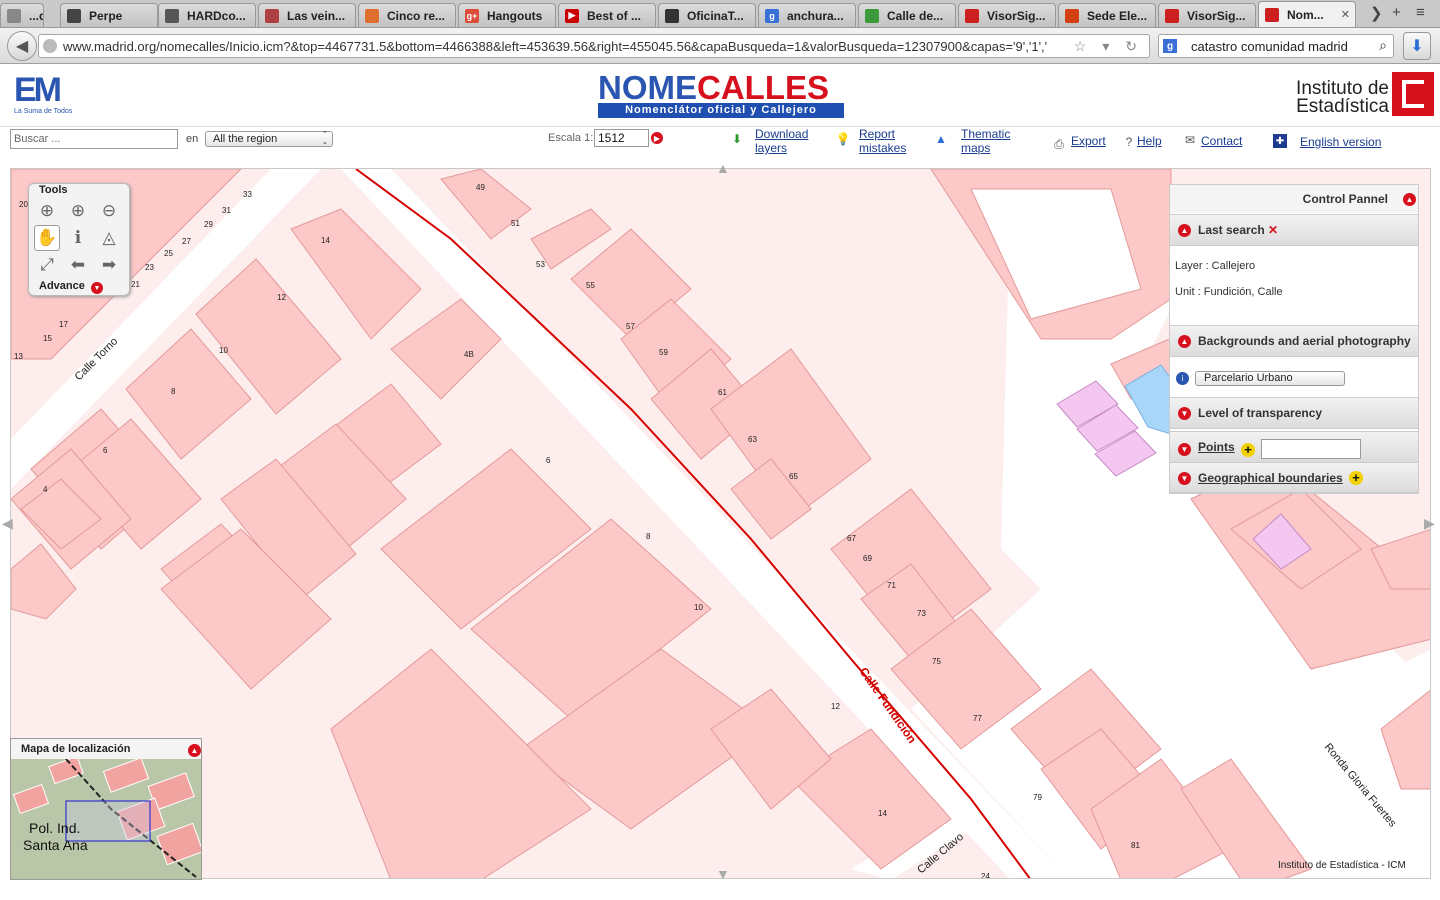 This screenshot has height=900, width=1440. What do you see at coordinates (105, 450) in the screenshot?
I see `svg-text: 6` at bounding box center [105, 450].